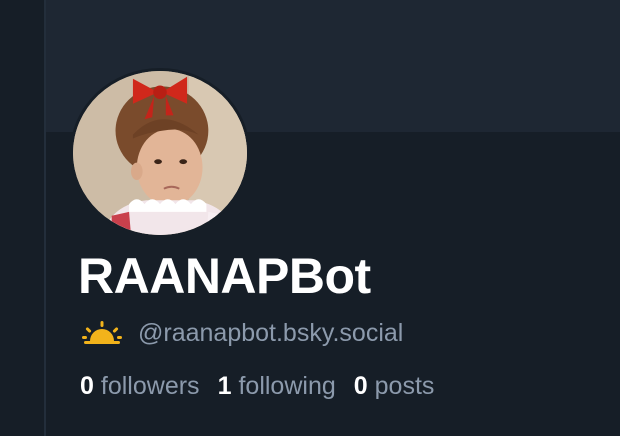 The width and height of the screenshot is (620, 436). What do you see at coordinates (102, 333) in the screenshot?
I see `sunrise-icon` at bounding box center [102, 333].